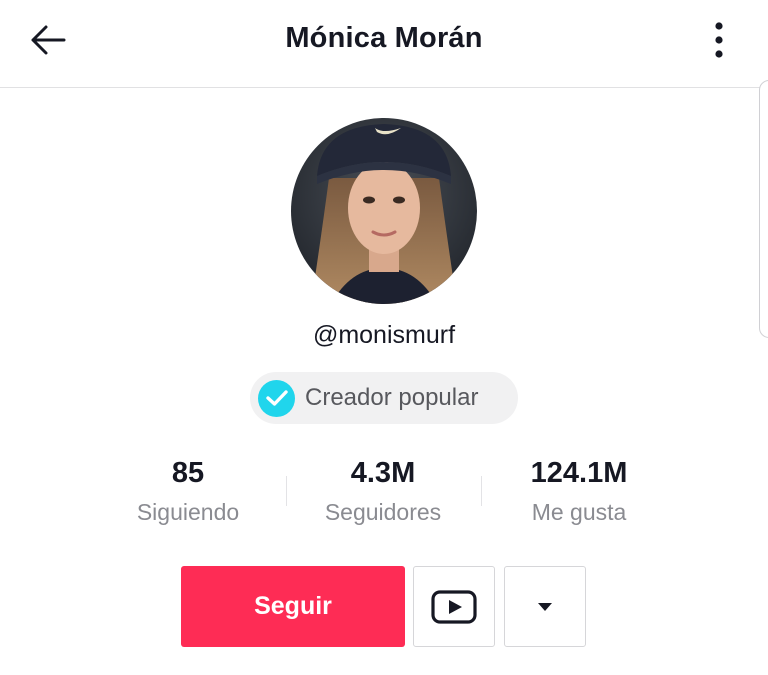  I want to click on profile-photo, so click(384, 211).